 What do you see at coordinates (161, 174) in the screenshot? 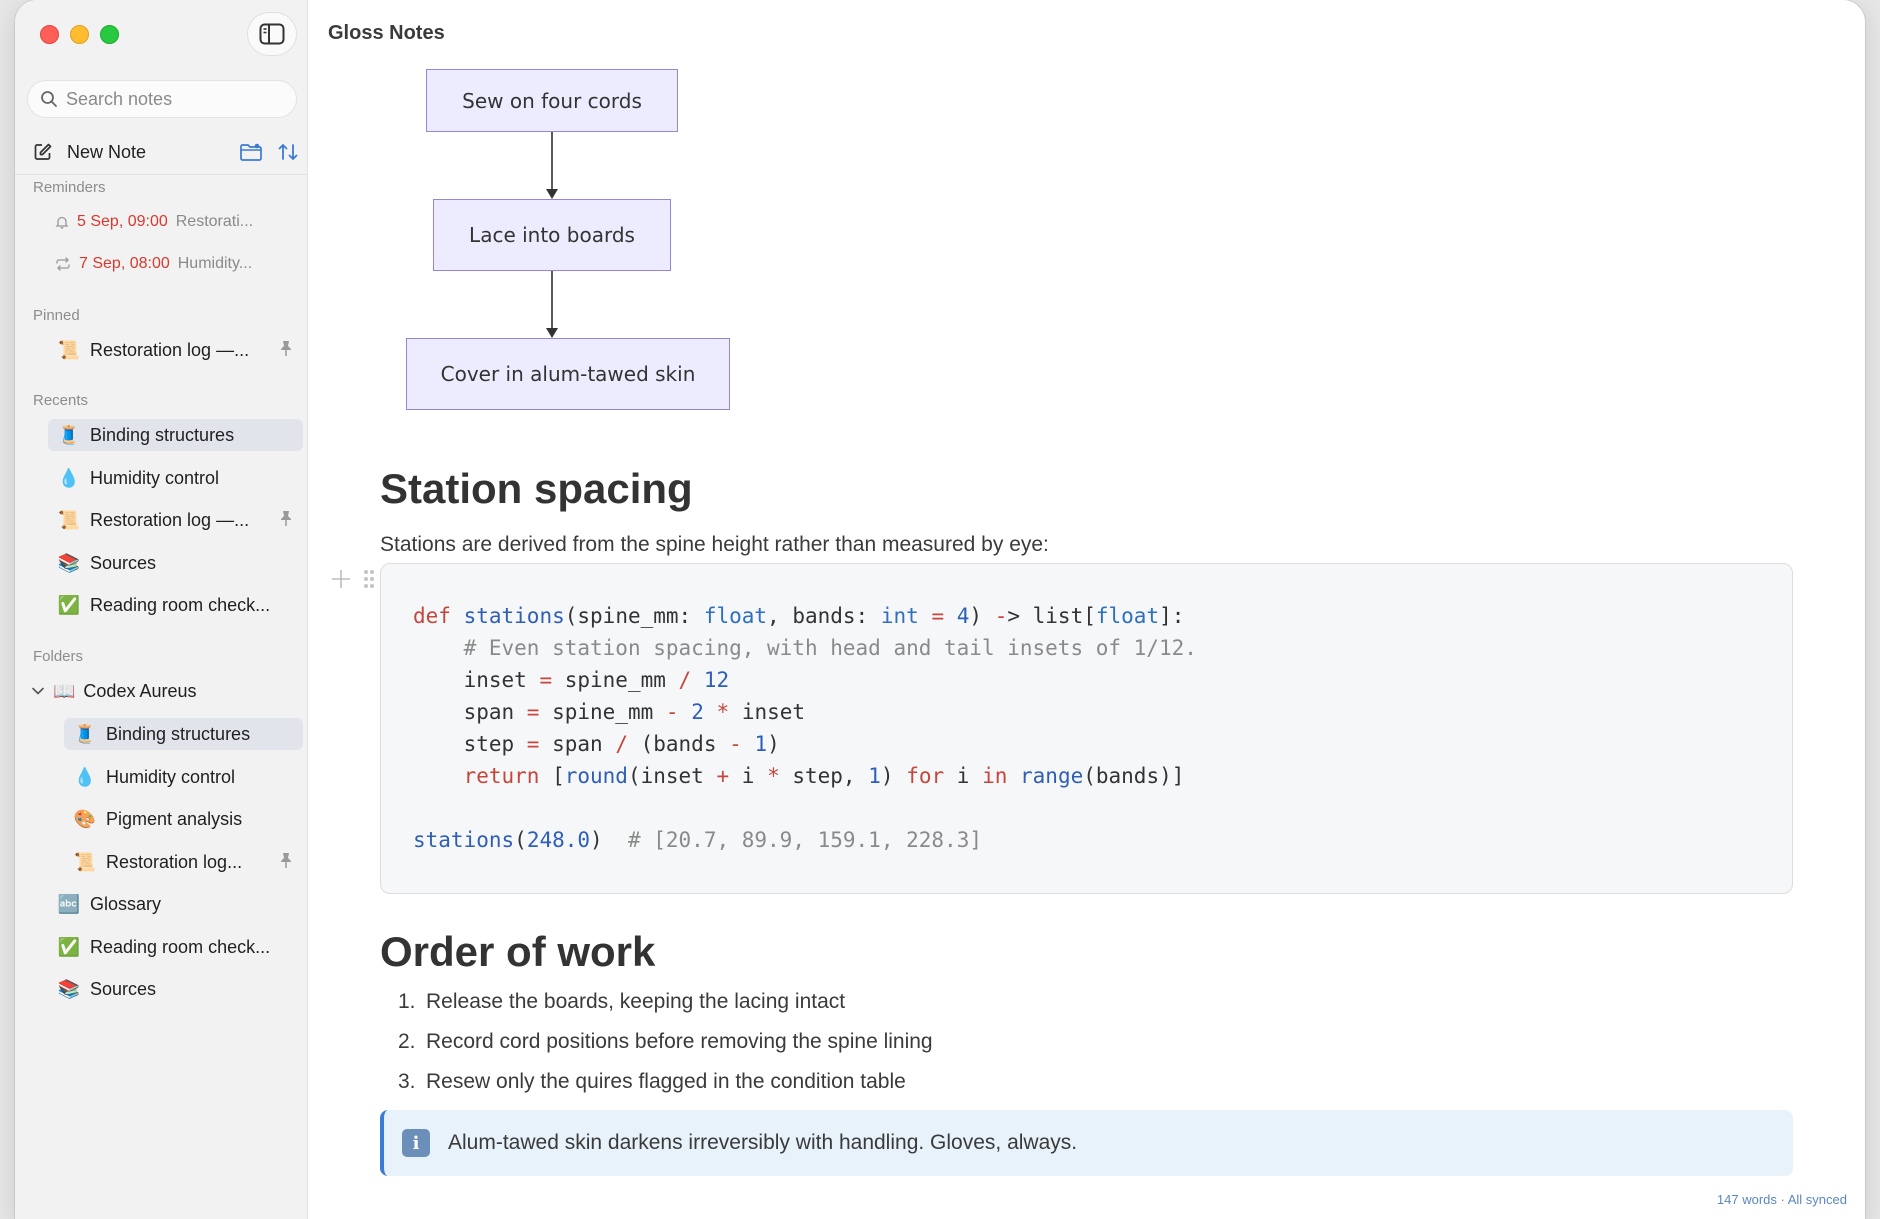
I see `sidebar-divider` at bounding box center [161, 174].